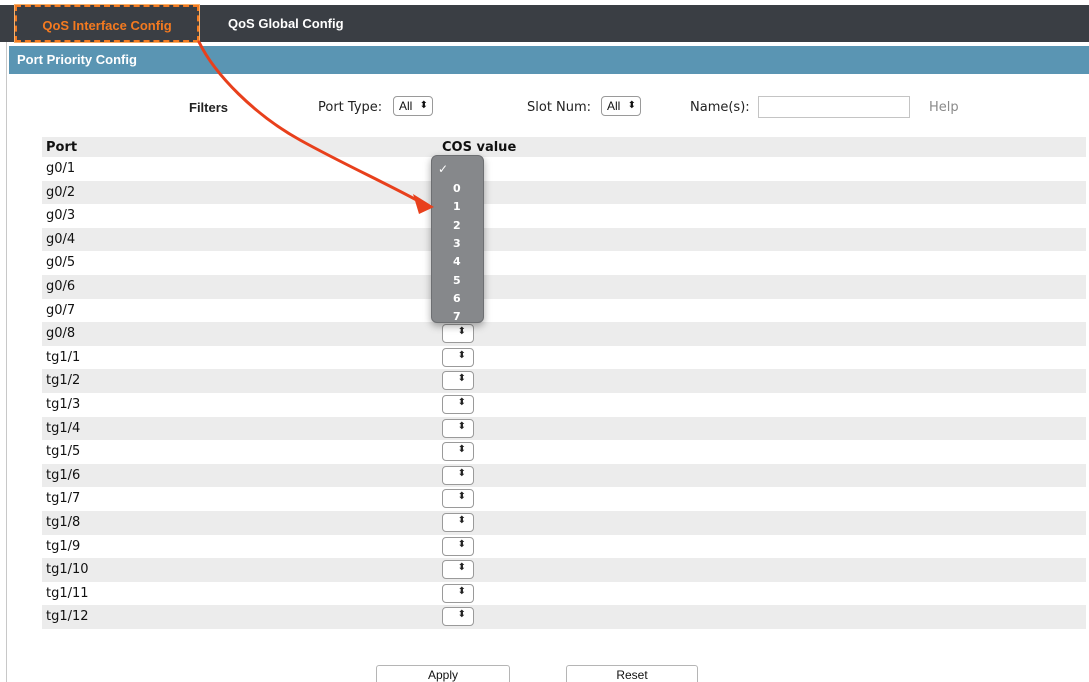 Image resolution: width=1089 pixels, height=682 pixels. What do you see at coordinates (443, 673) in the screenshot?
I see `apply-button: Apply` at bounding box center [443, 673].